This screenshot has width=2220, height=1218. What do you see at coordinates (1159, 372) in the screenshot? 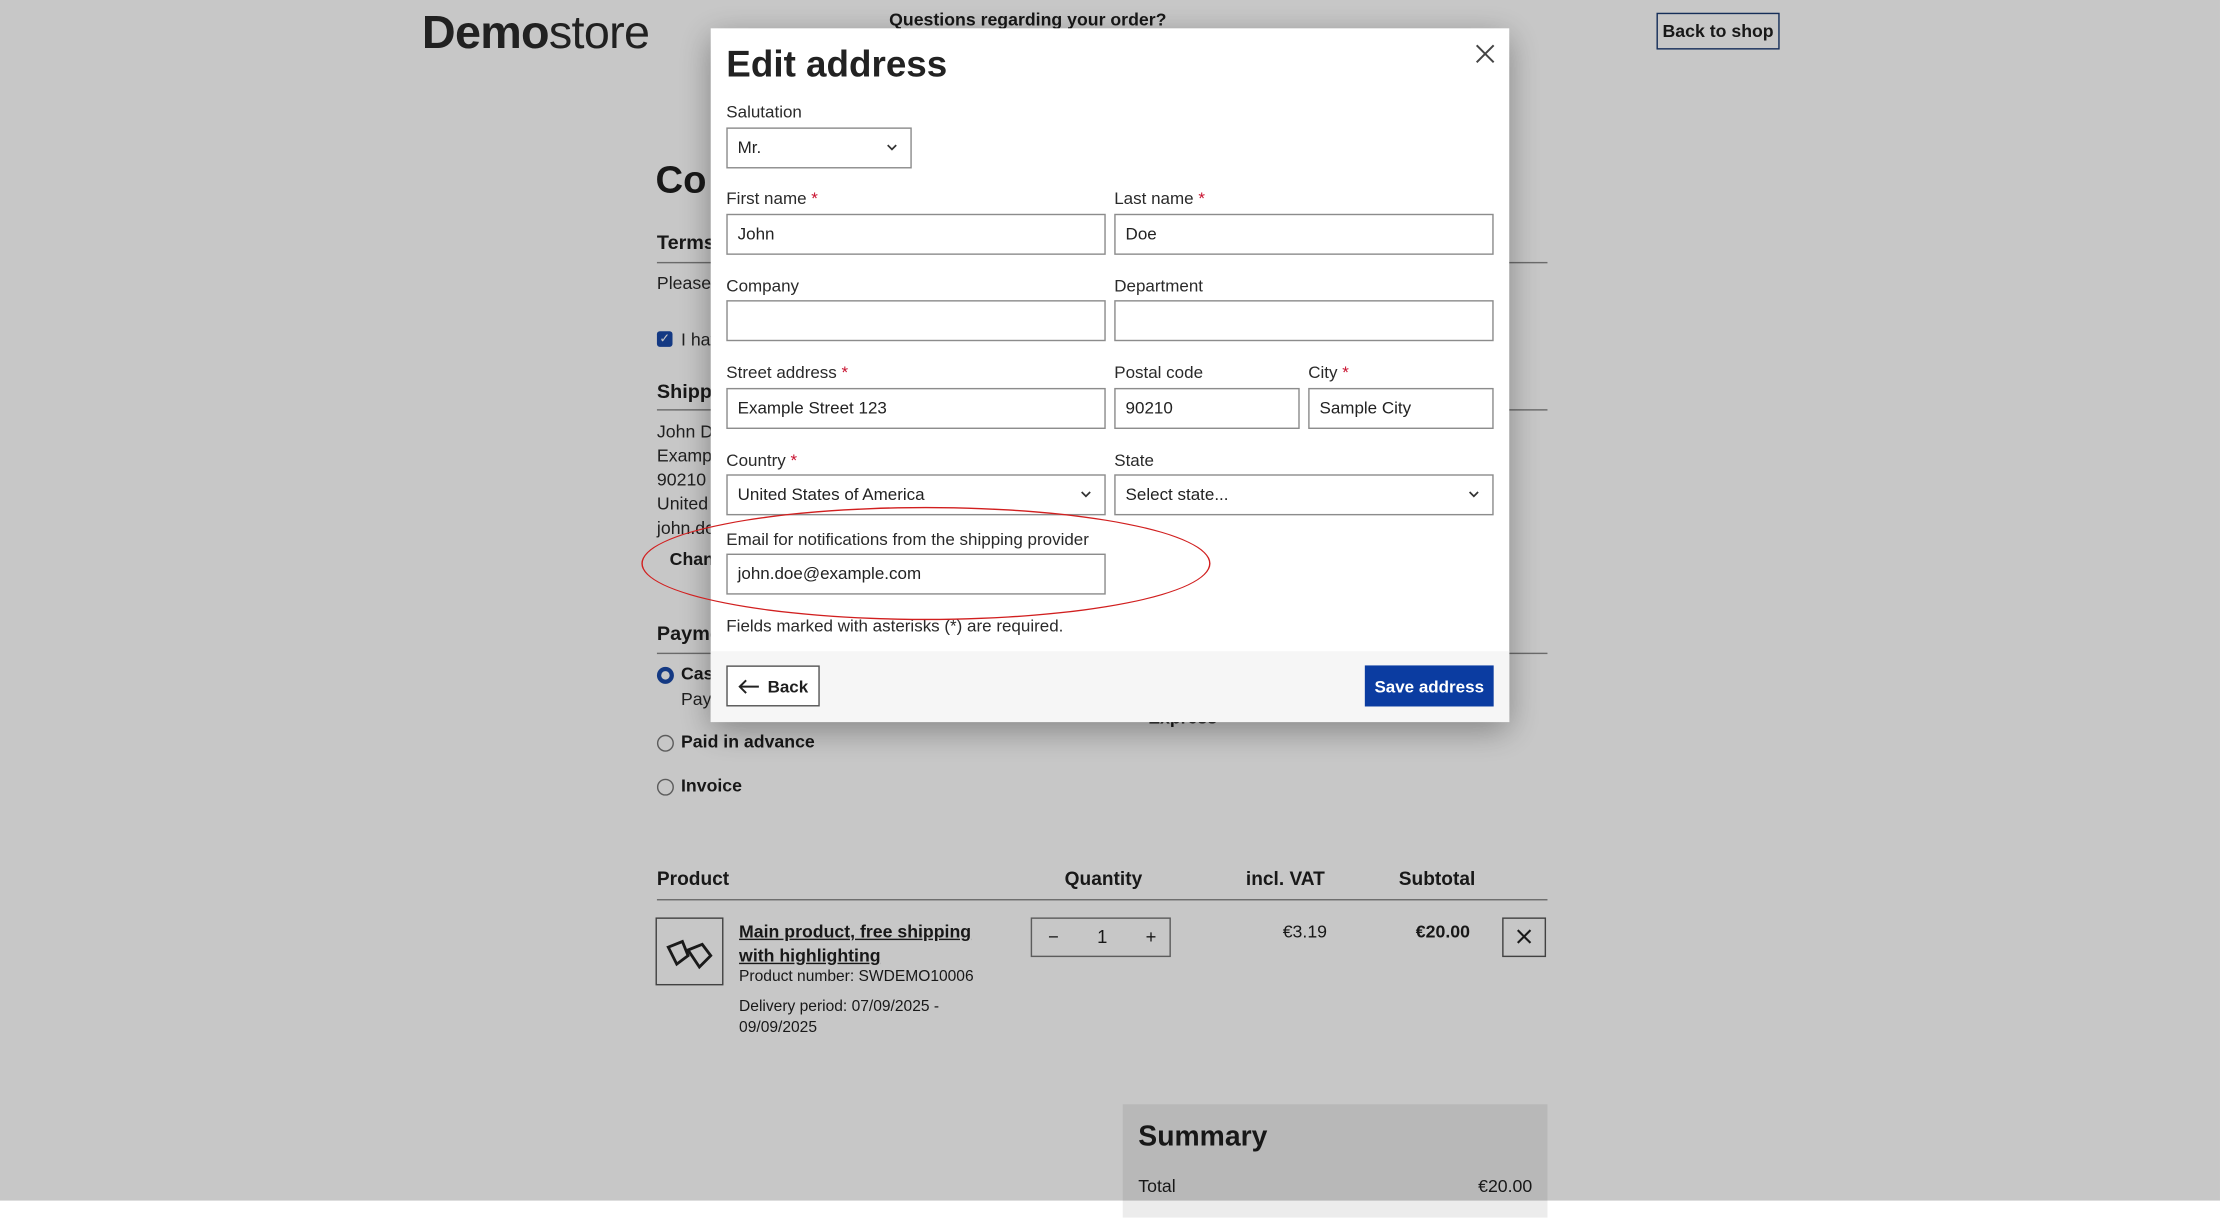
I see `postal-code-label: Postal code` at bounding box center [1159, 372].